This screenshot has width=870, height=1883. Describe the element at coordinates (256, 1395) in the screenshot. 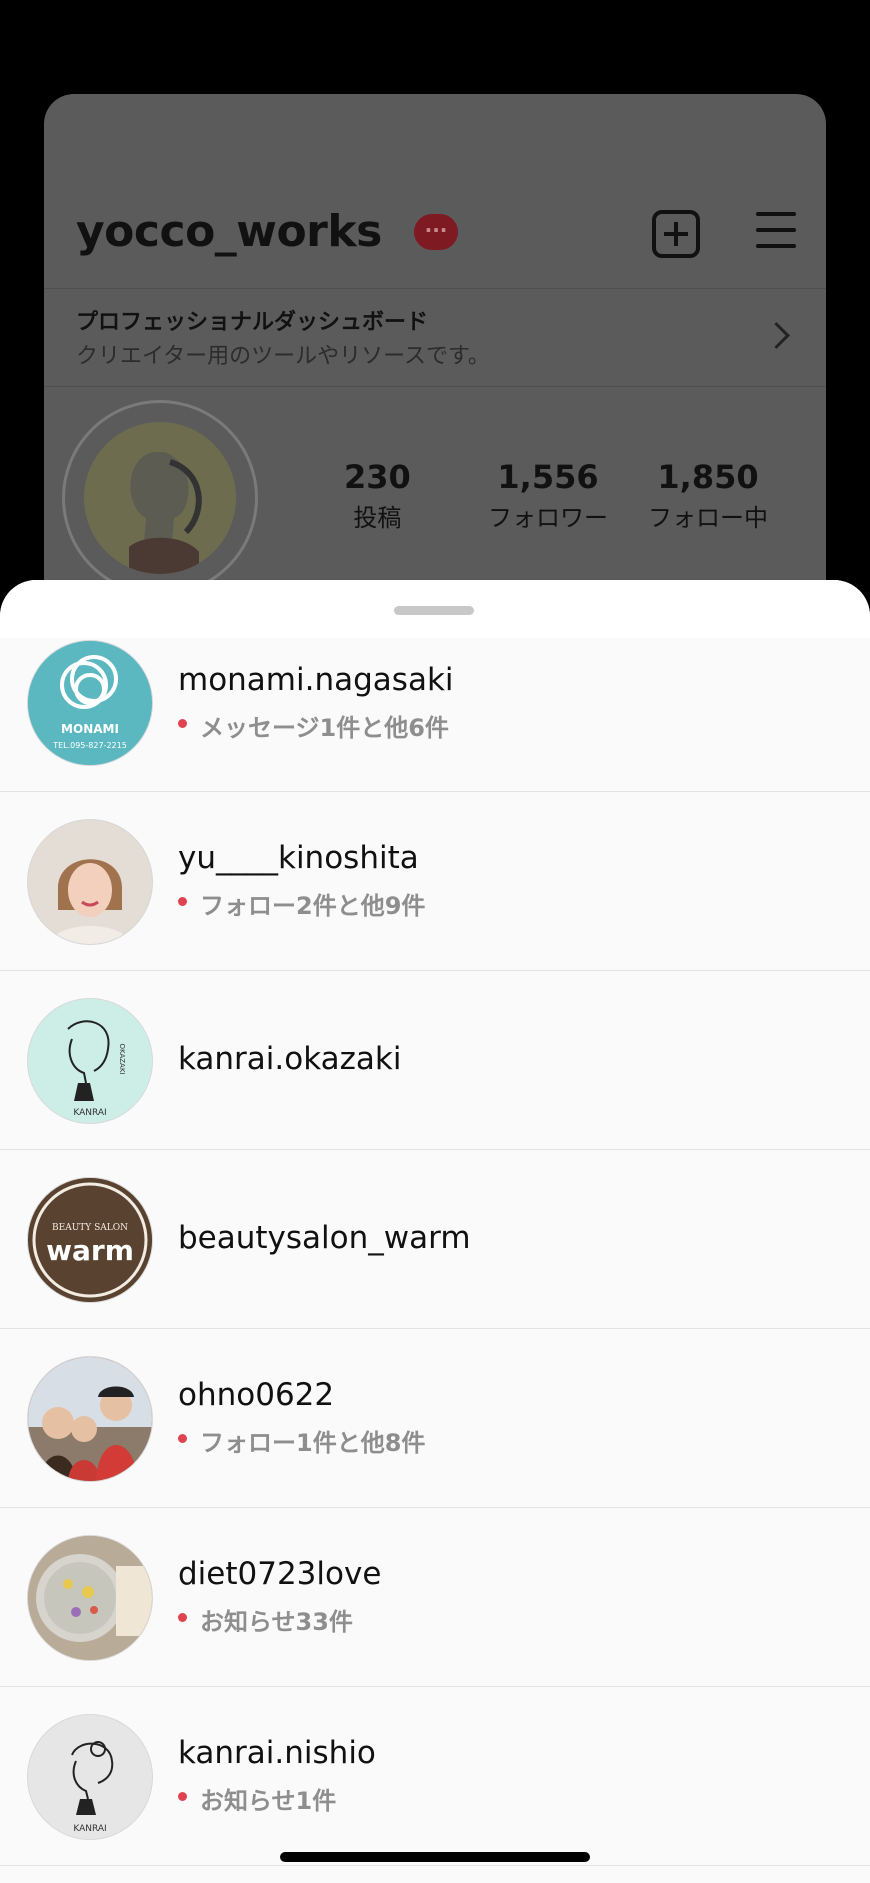

I see `account-username: ohno0622` at that location.